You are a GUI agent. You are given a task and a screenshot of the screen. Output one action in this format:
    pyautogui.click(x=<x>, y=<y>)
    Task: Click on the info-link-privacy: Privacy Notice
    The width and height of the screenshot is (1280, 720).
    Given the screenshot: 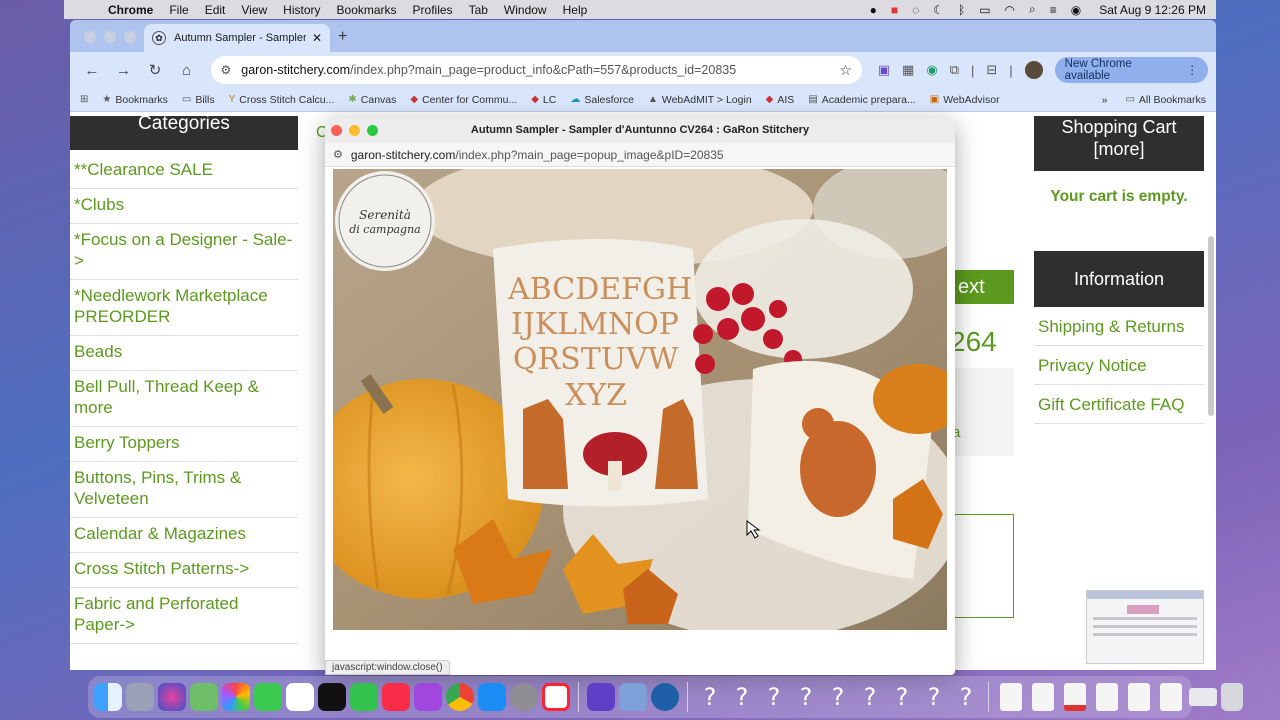 What is the action you would take?
    pyautogui.click(x=1119, y=365)
    